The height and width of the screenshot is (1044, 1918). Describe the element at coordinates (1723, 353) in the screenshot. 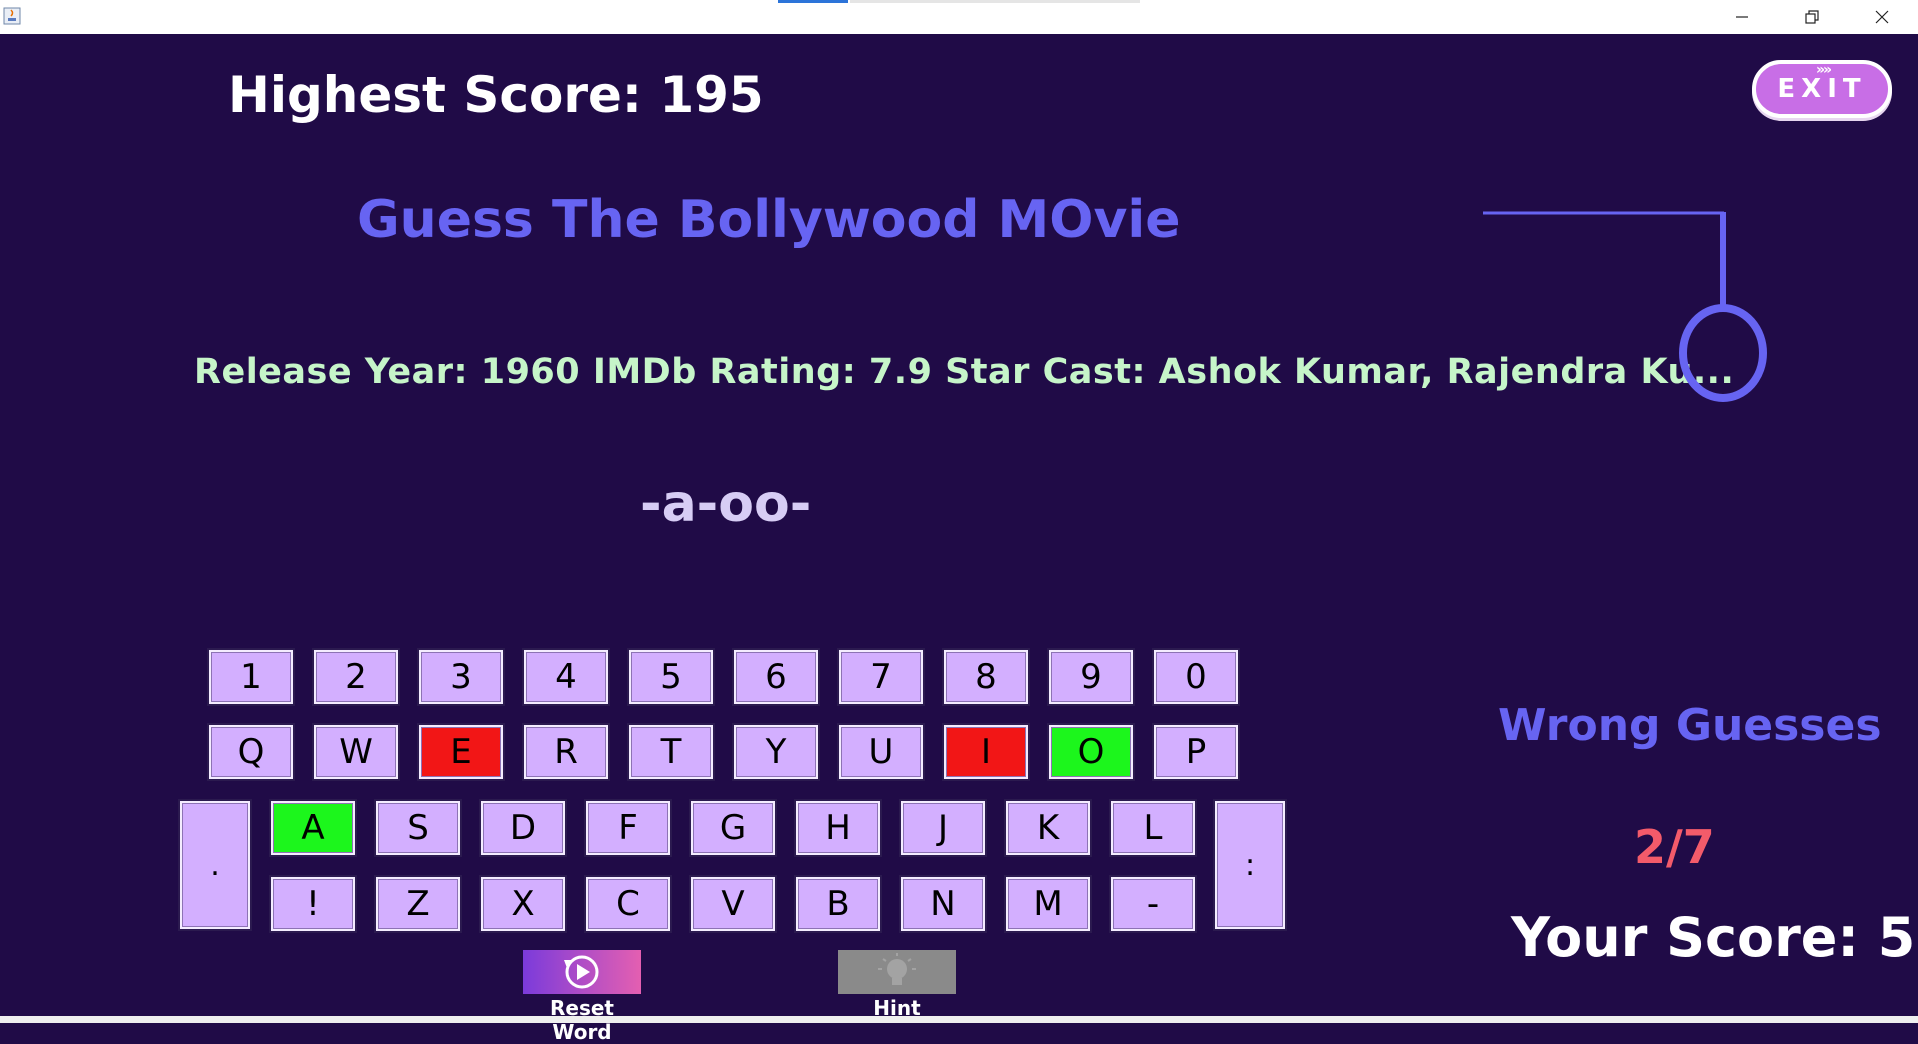

I see `hangman-head` at that location.